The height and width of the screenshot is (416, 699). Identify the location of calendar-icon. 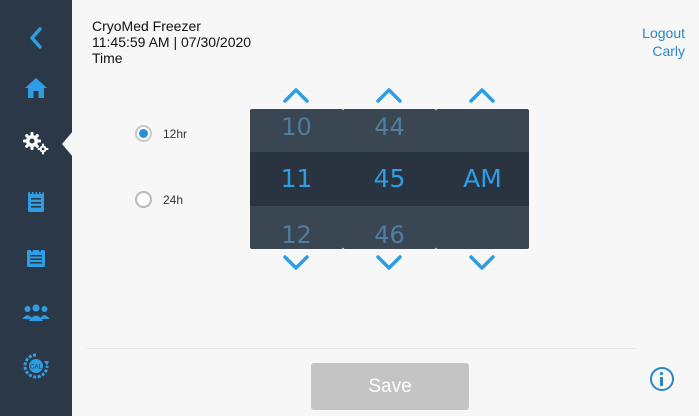
(36, 257).